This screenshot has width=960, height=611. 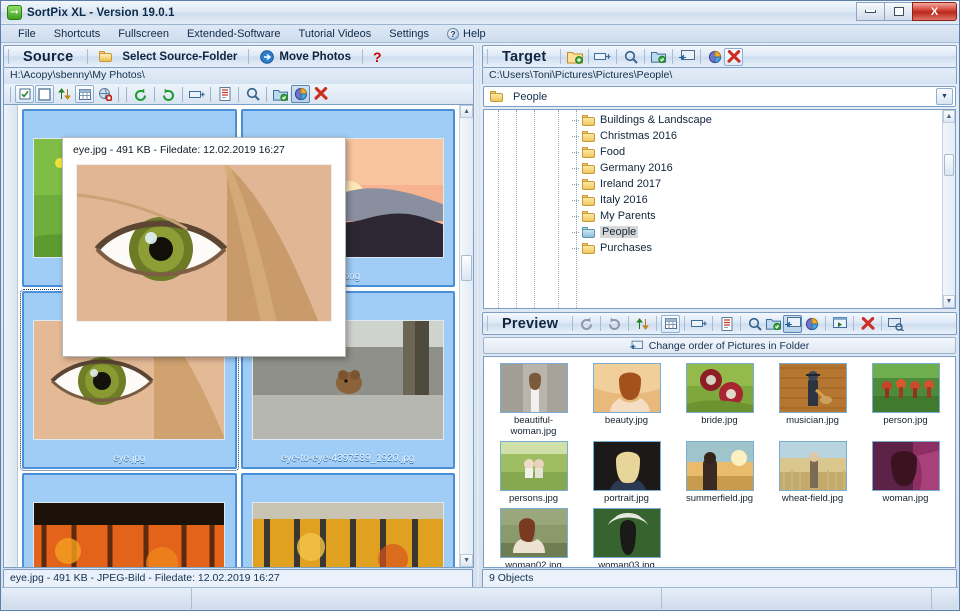 What do you see at coordinates (234, 34) in the screenshot?
I see `menu-item-extended-software: Extended-Software` at bounding box center [234, 34].